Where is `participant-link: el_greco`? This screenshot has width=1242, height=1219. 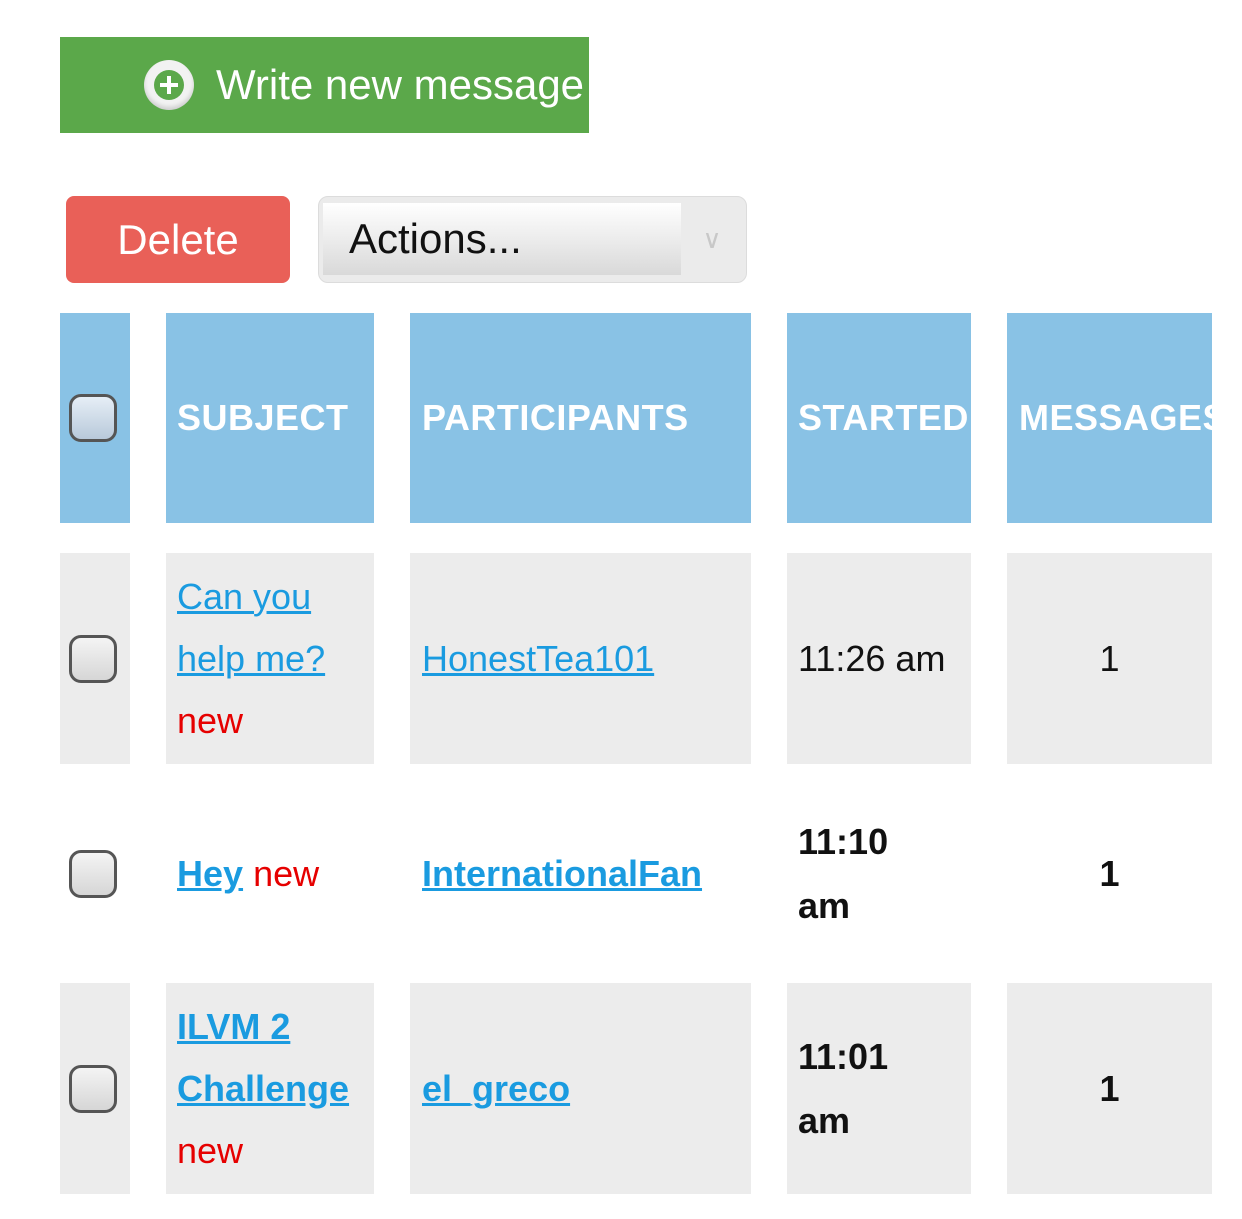
participant-link: el_greco is located at coordinates (496, 1089).